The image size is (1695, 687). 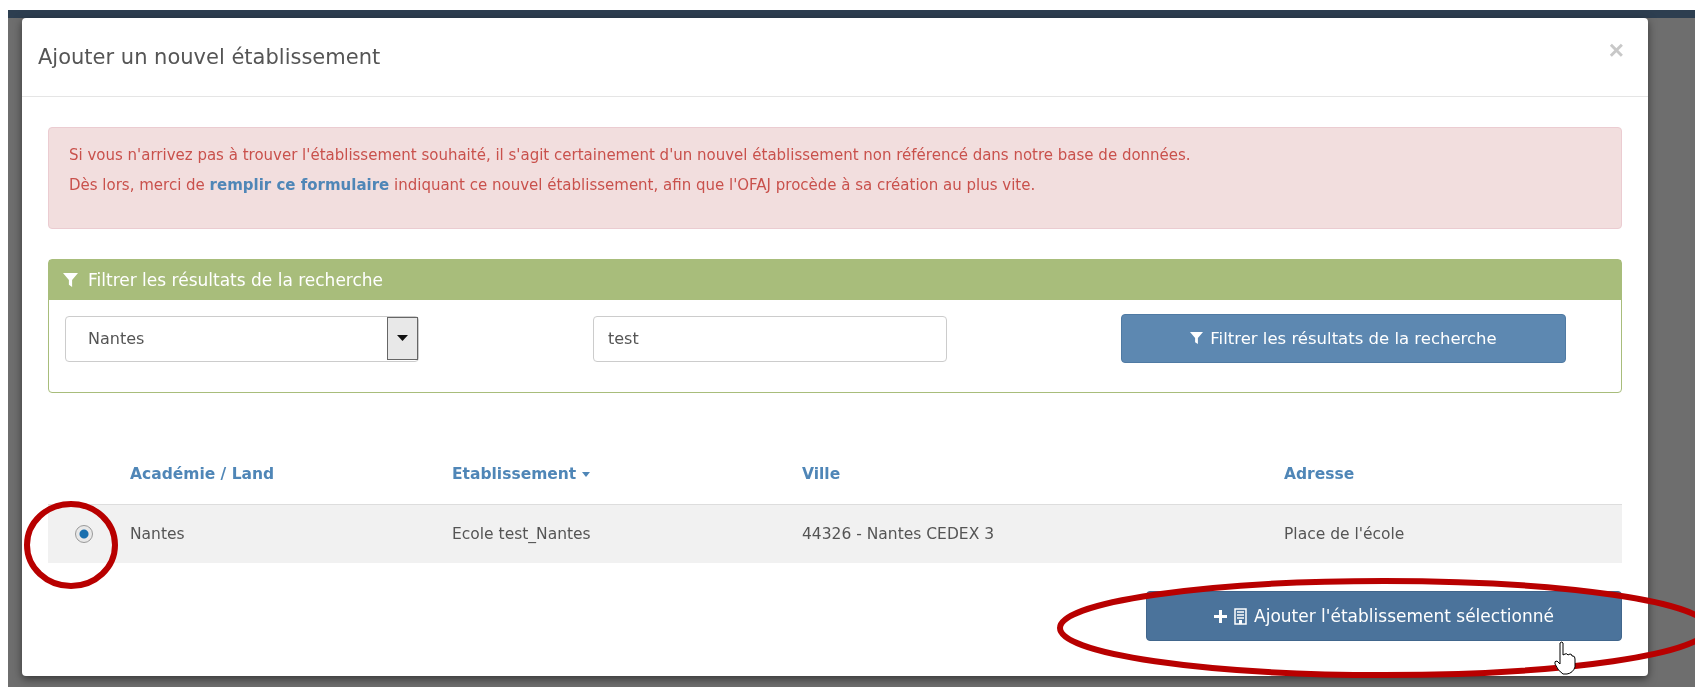 What do you see at coordinates (1241, 616) in the screenshot?
I see `building-icon` at bounding box center [1241, 616].